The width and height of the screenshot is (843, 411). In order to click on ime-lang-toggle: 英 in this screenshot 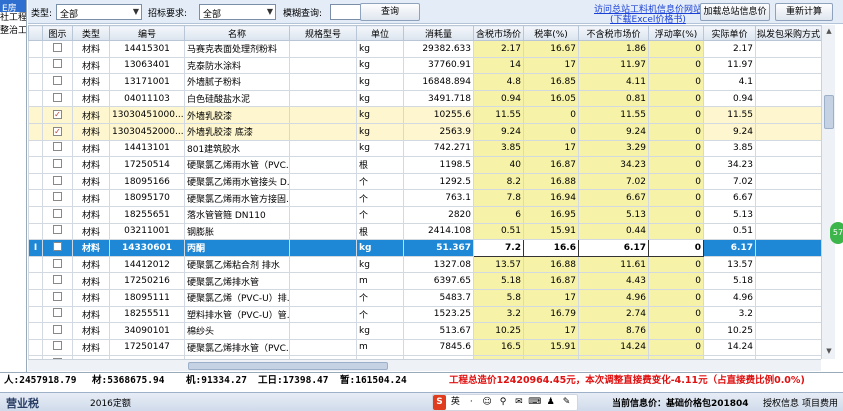, I will do `click(455, 402)`.